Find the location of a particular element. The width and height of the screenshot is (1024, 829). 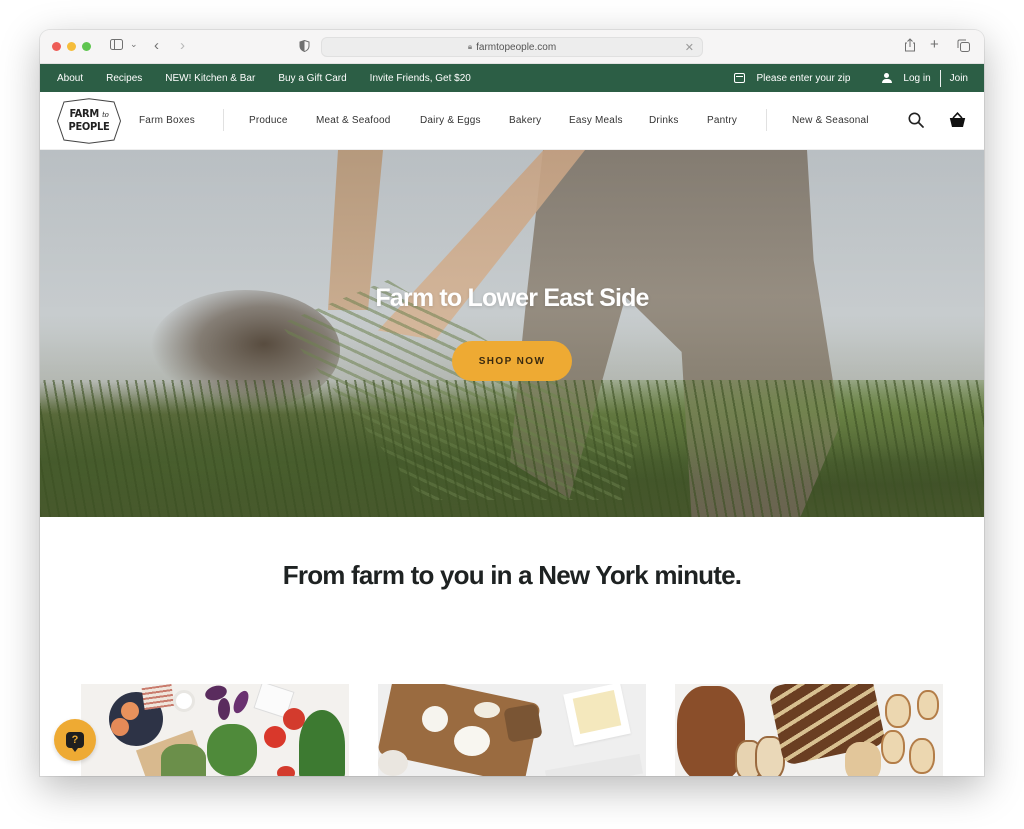

towel-image is located at coordinates (158, 697).